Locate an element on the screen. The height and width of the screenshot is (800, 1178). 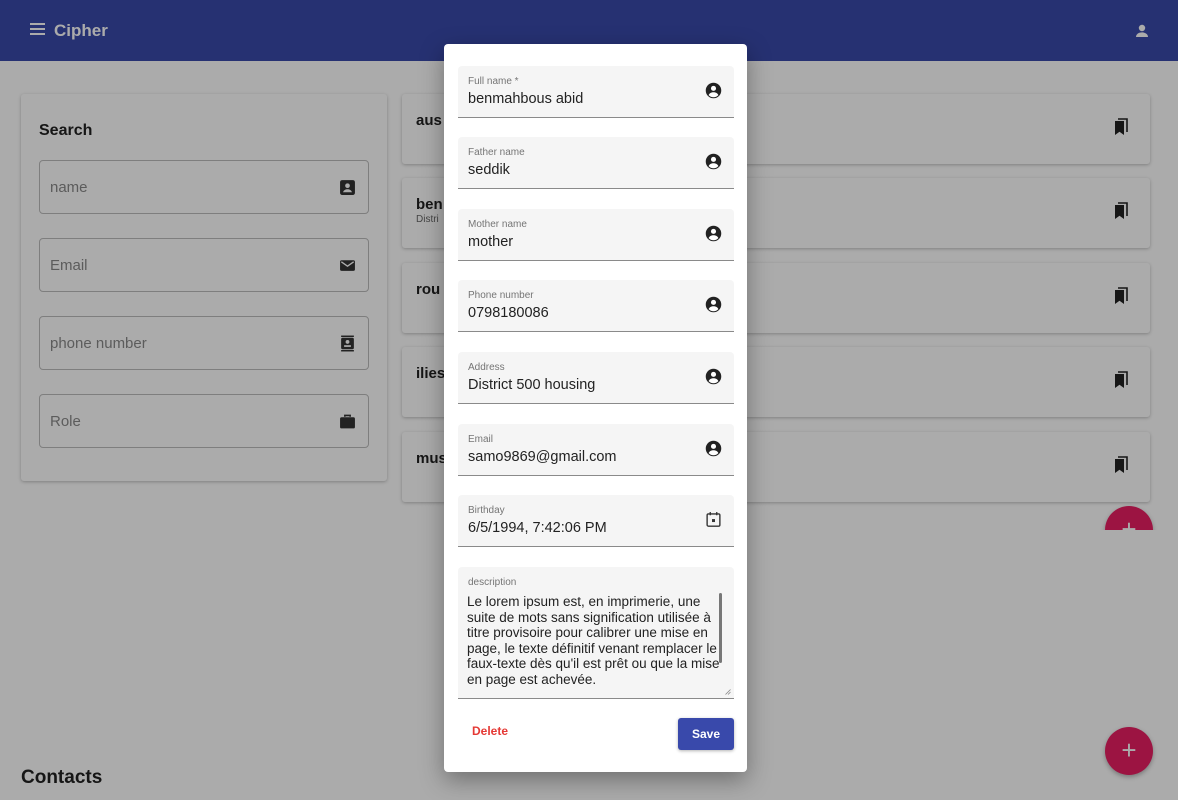
full-name-value: benmahbous abid is located at coordinates (526, 99).